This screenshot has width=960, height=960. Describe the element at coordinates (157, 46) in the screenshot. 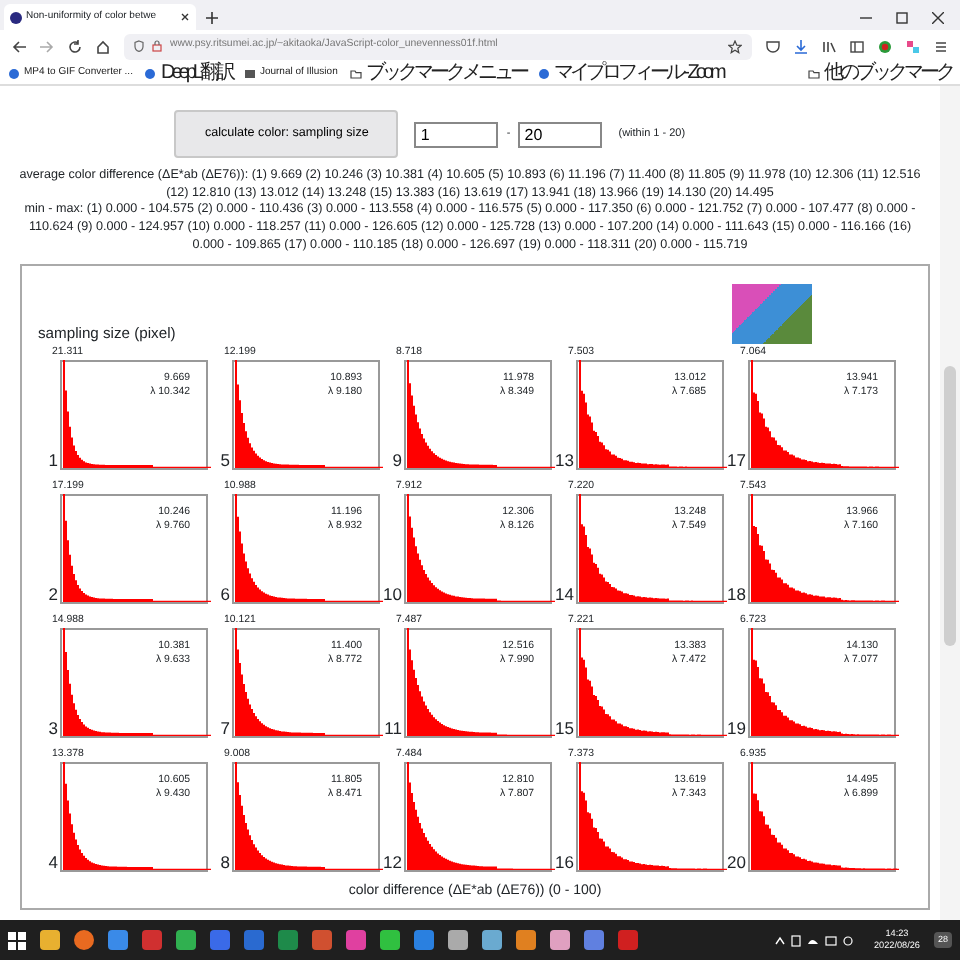

I see `lock-icon` at that location.